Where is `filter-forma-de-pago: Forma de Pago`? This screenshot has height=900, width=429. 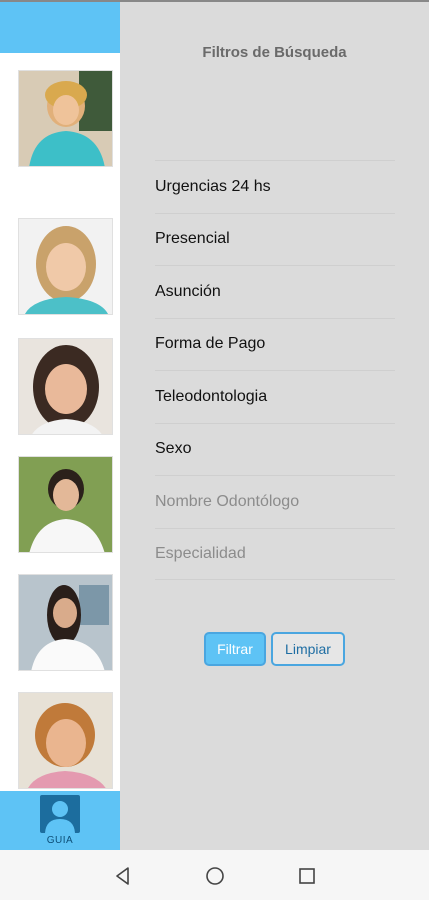 filter-forma-de-pago: Forma de Pago is located at coordinates (275, 344).